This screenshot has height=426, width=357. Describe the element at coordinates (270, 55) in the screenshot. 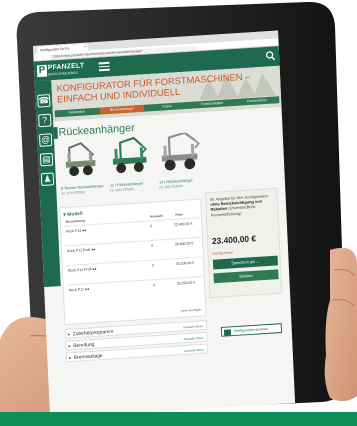

I see `search-icon` at that location.